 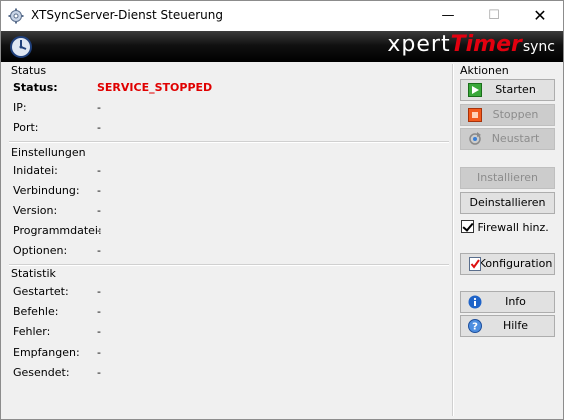 I want to click on stop-label: Stoppen, so click(x=515, y=114).